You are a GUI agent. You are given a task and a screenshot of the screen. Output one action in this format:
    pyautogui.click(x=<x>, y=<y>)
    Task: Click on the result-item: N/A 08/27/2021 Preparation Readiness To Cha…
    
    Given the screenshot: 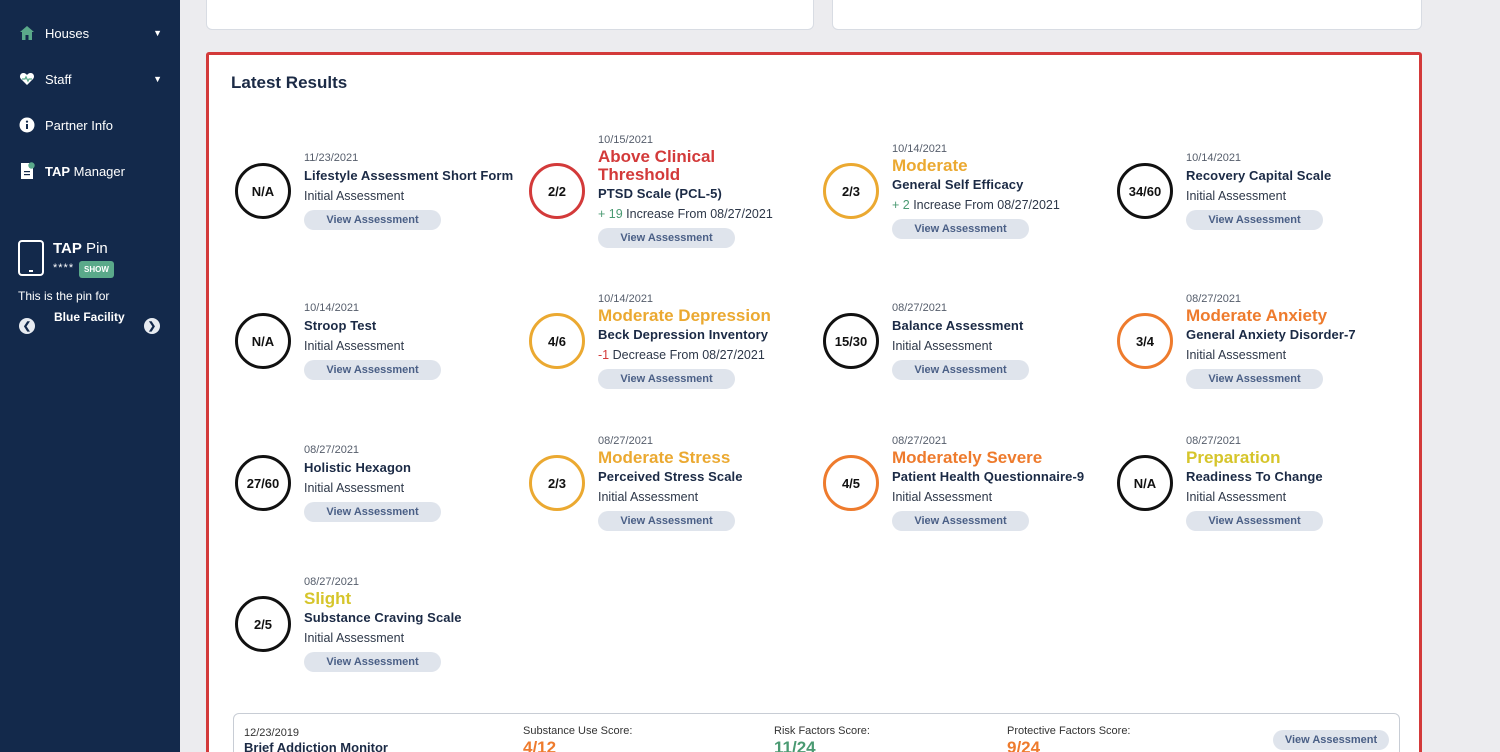 What is the action you would take?
    pyautogui.click(x=1264, y=495)
    